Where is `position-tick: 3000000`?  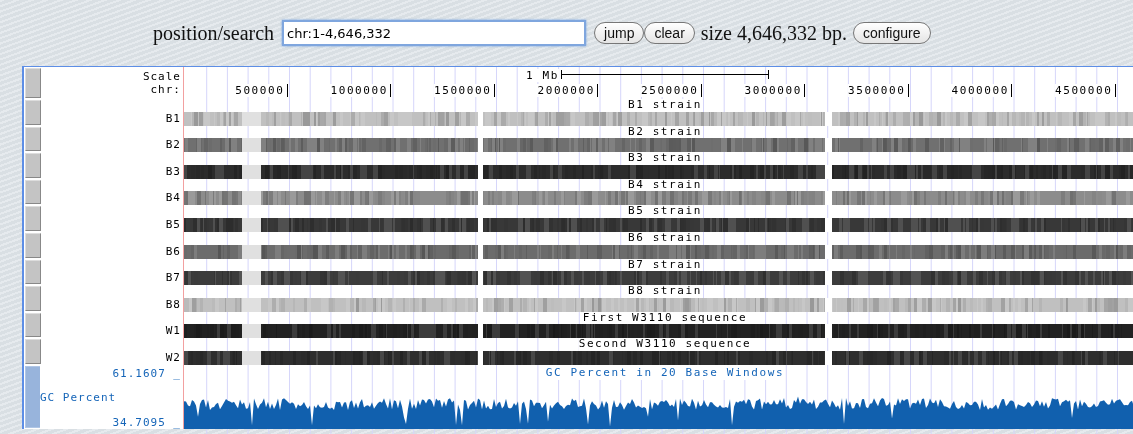
position-tick: 3000000 is located at coordinates (774, 90).